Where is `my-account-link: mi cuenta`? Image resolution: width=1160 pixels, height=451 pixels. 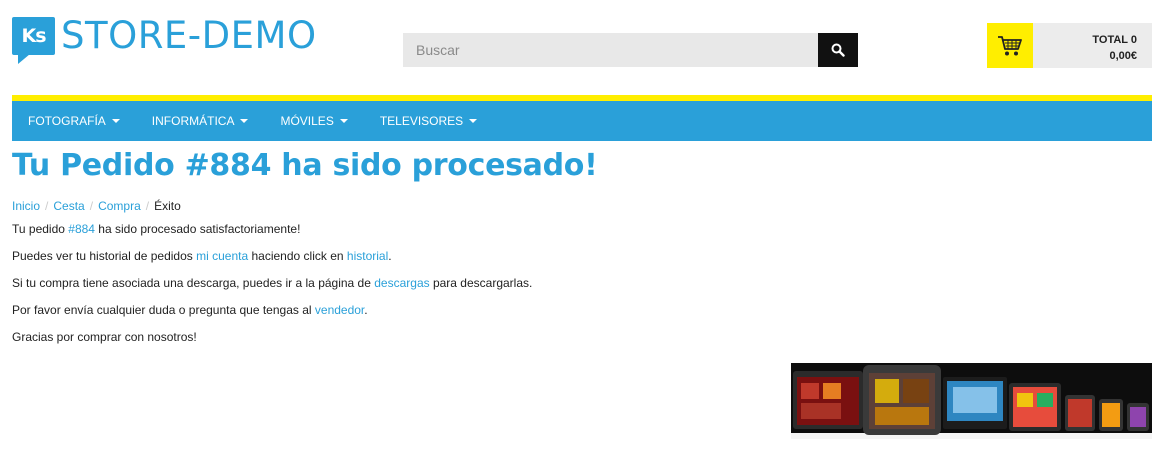
my-account-link: mi cuenta is located at coordinates (222, 256).